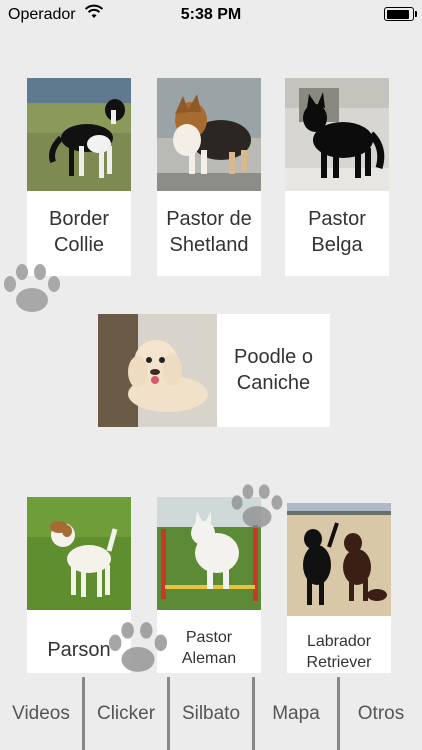  Describe the element at coordinates (157, 370) in the screenshot. I see `poodle-photo` at that location.